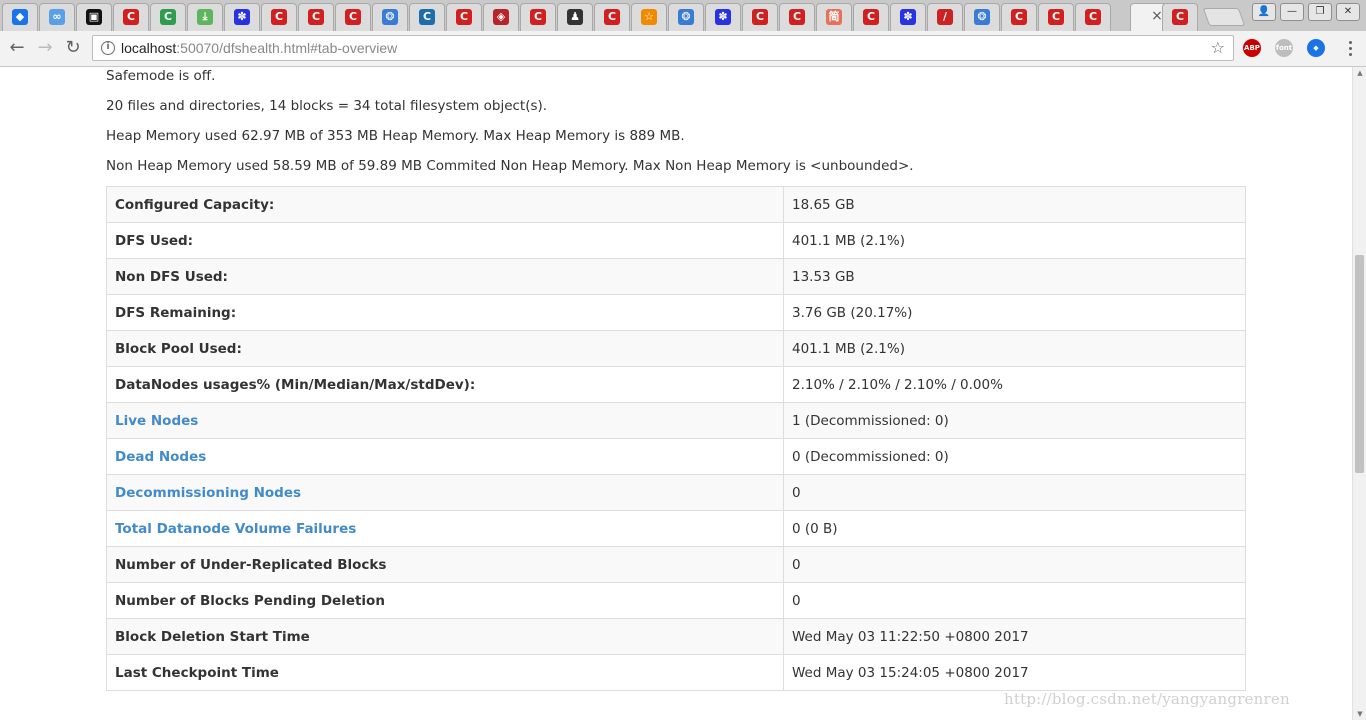  Describe the element at coordinates (316, 17) in the screenshot. I see `tab-9: C` at that location.